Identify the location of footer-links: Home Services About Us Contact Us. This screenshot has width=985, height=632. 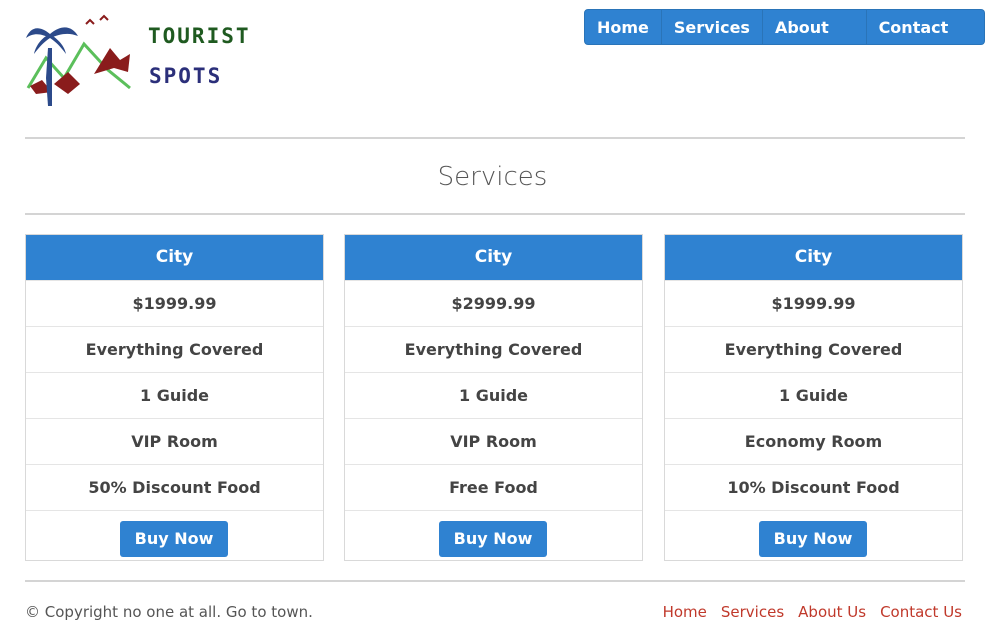
(812, 612).